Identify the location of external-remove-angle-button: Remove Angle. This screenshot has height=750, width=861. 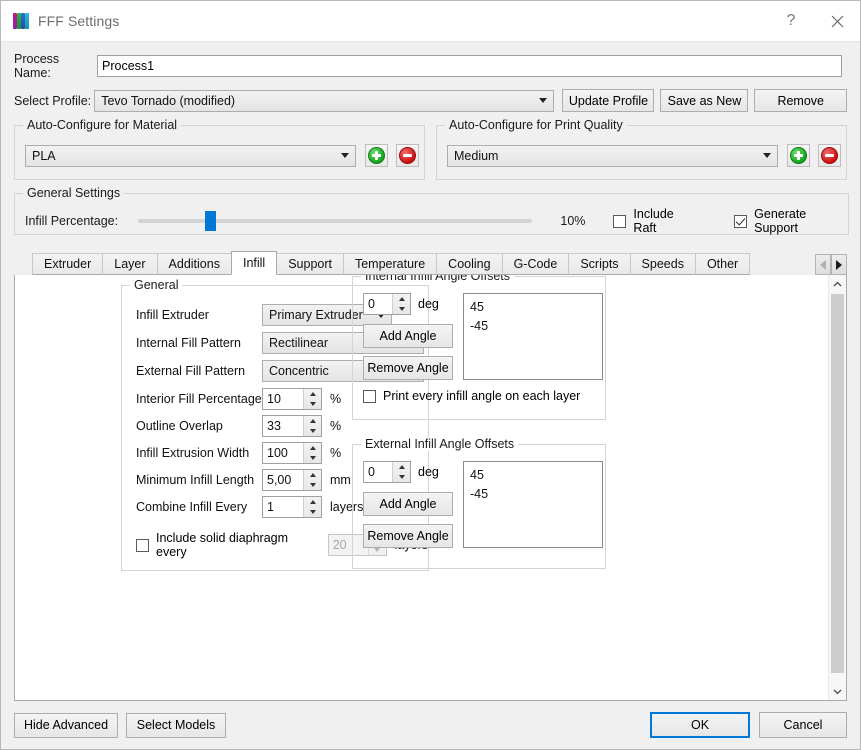
(408, 536).